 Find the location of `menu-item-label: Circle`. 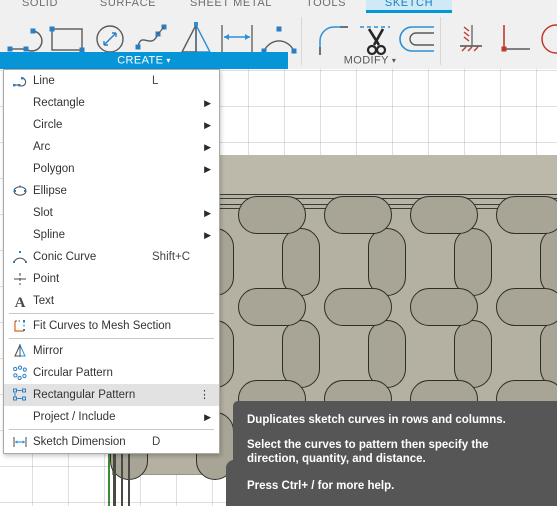

menu-item-label: Circle is located at coordinates (48, 125).